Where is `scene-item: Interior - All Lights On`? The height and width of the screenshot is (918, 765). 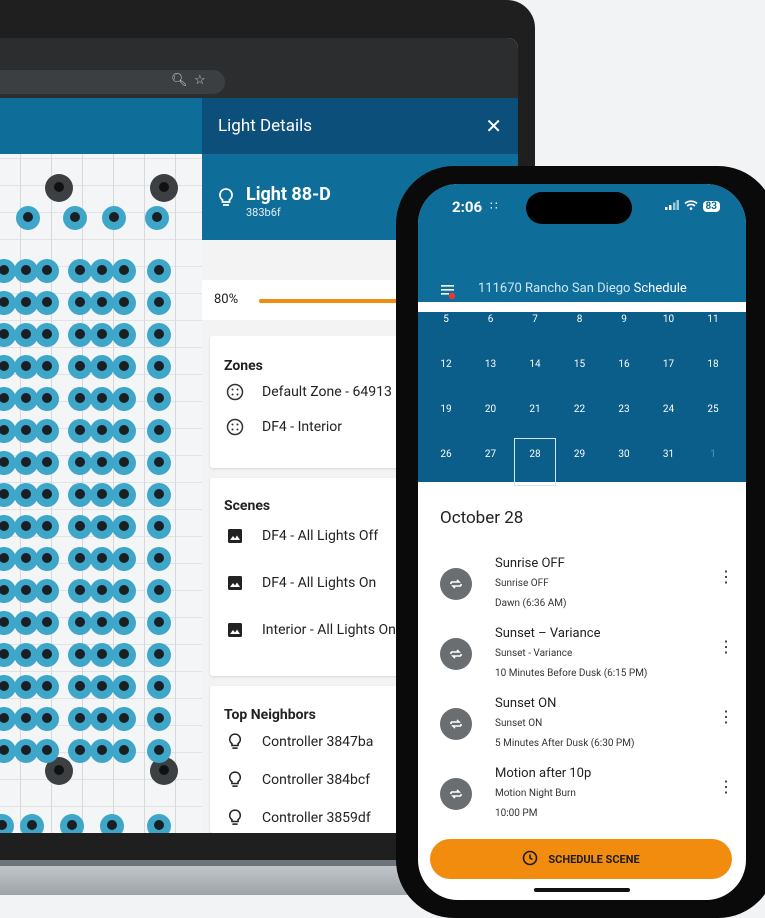
scene-item: Interior - All Lights On is located at coordinates (310, 630).